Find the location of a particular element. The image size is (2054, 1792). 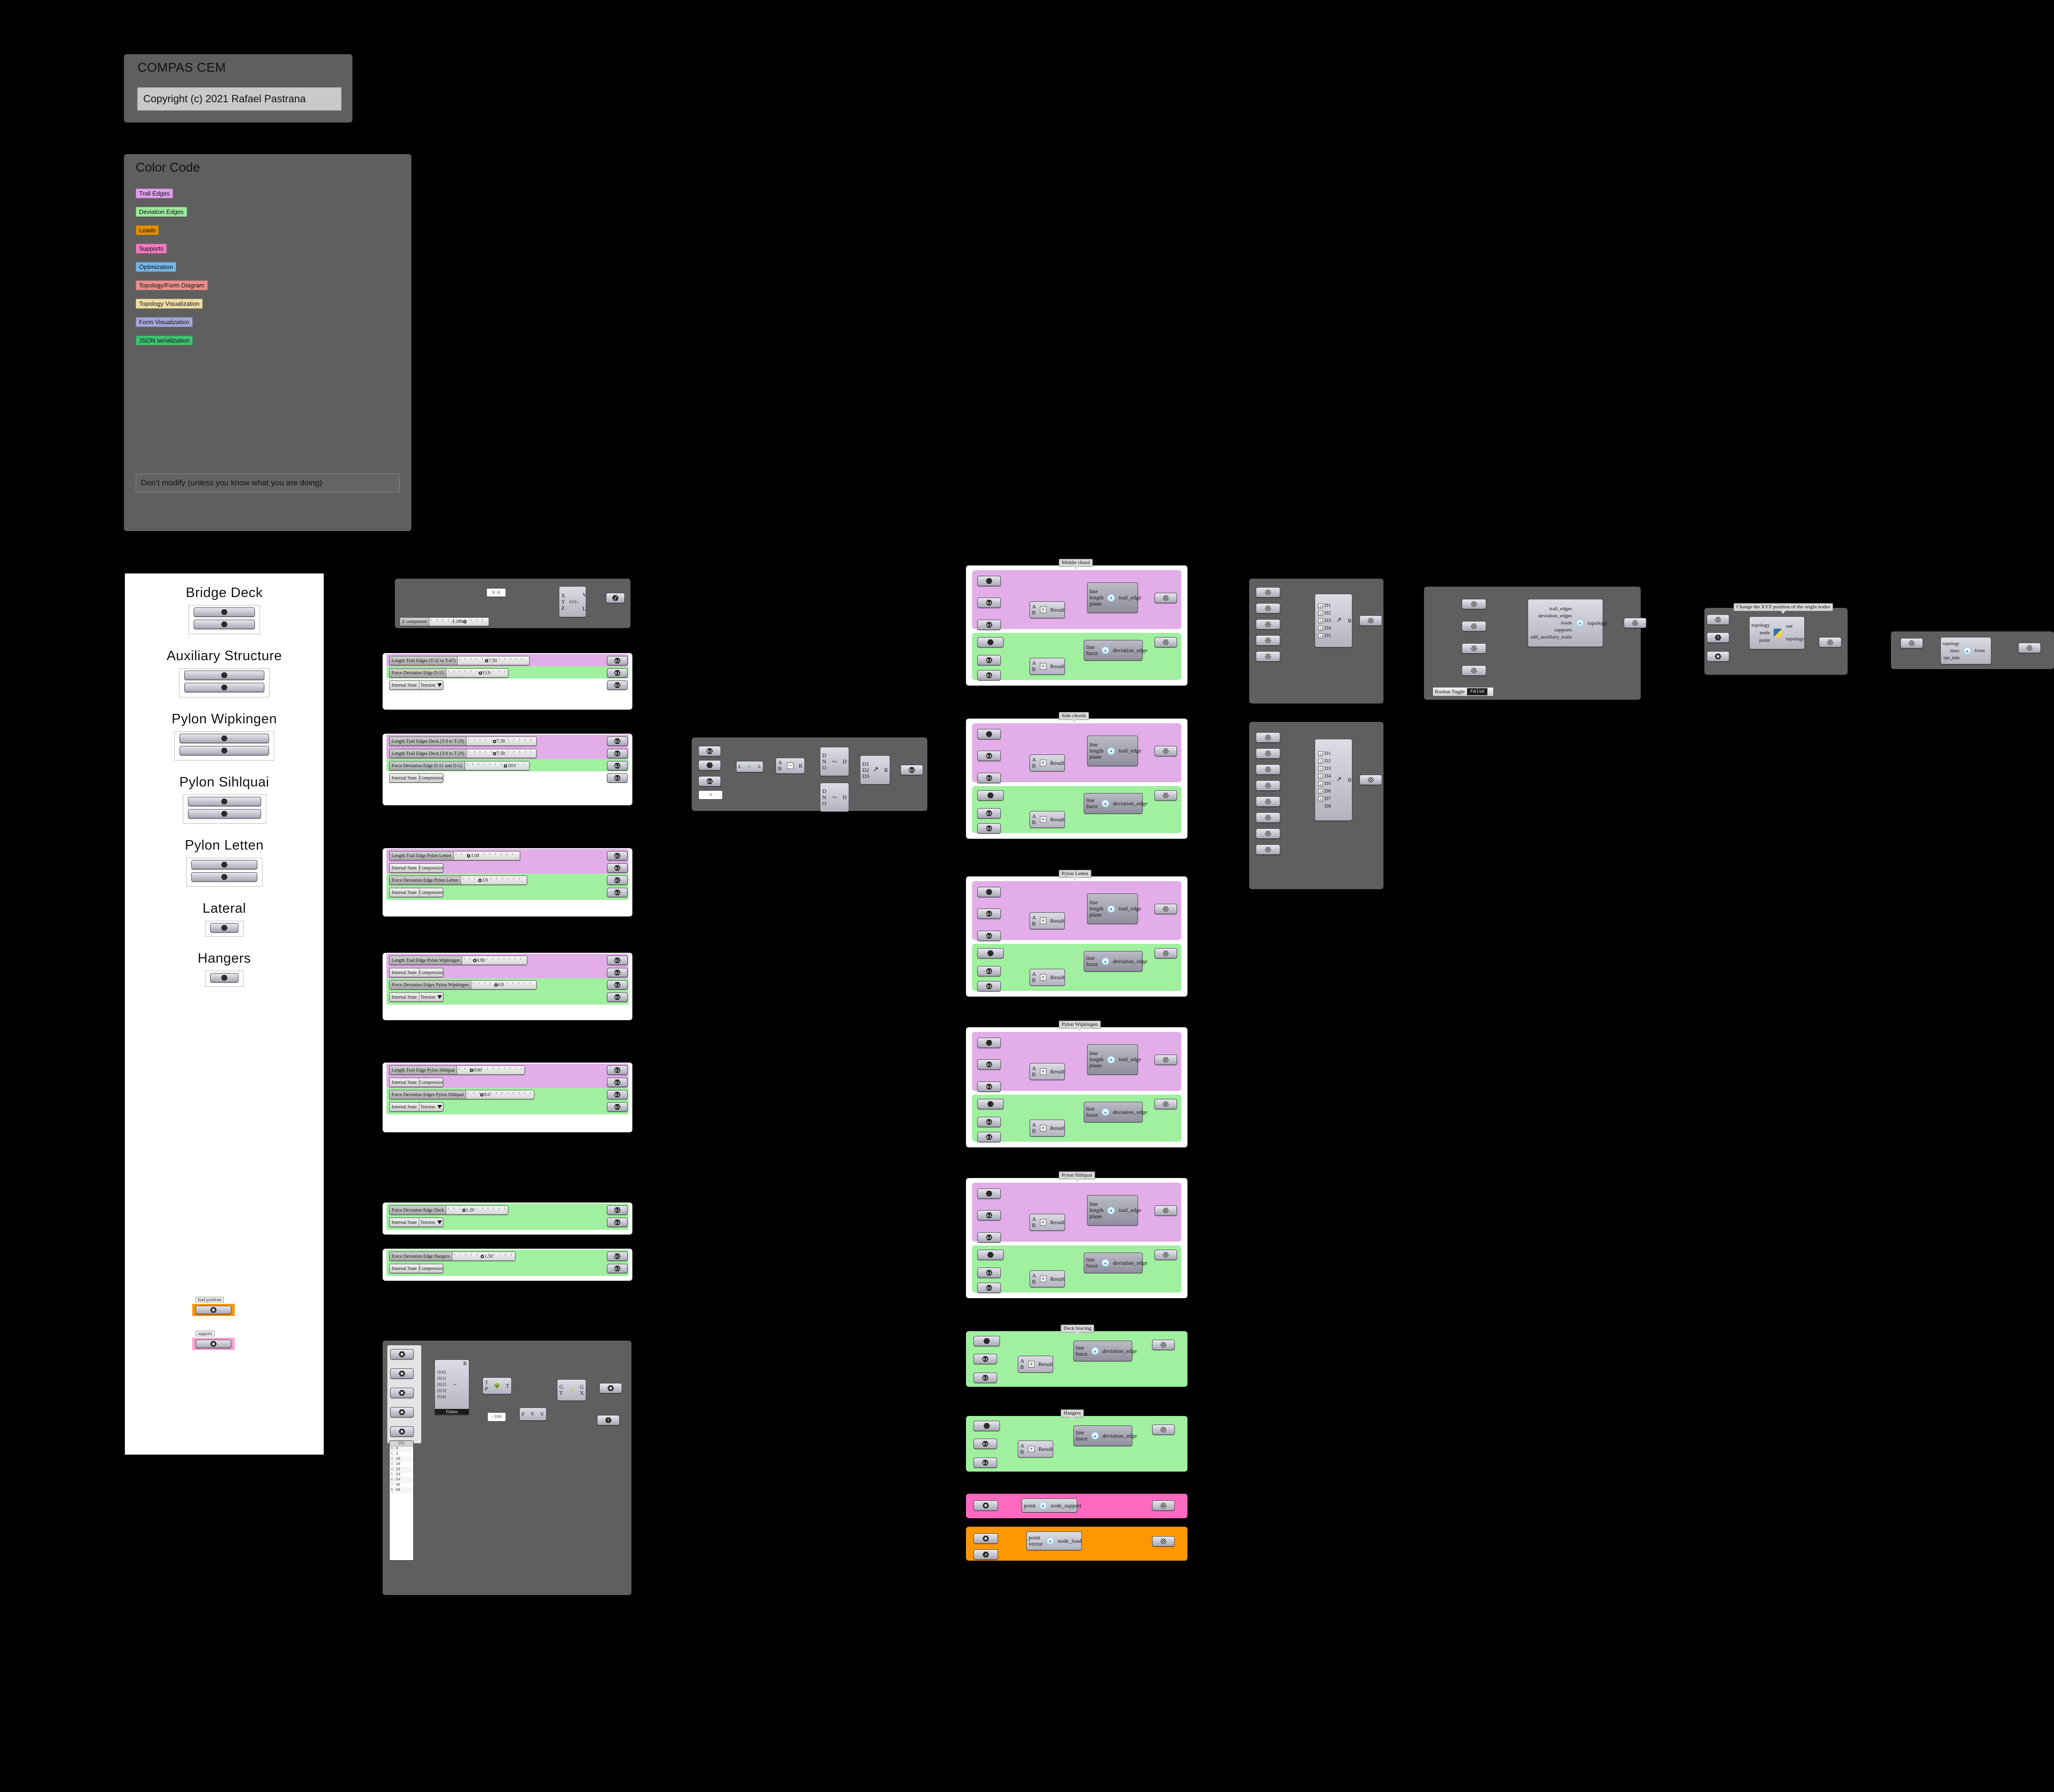

slider-value: 1.20 is located at coordinates (471, 1210).